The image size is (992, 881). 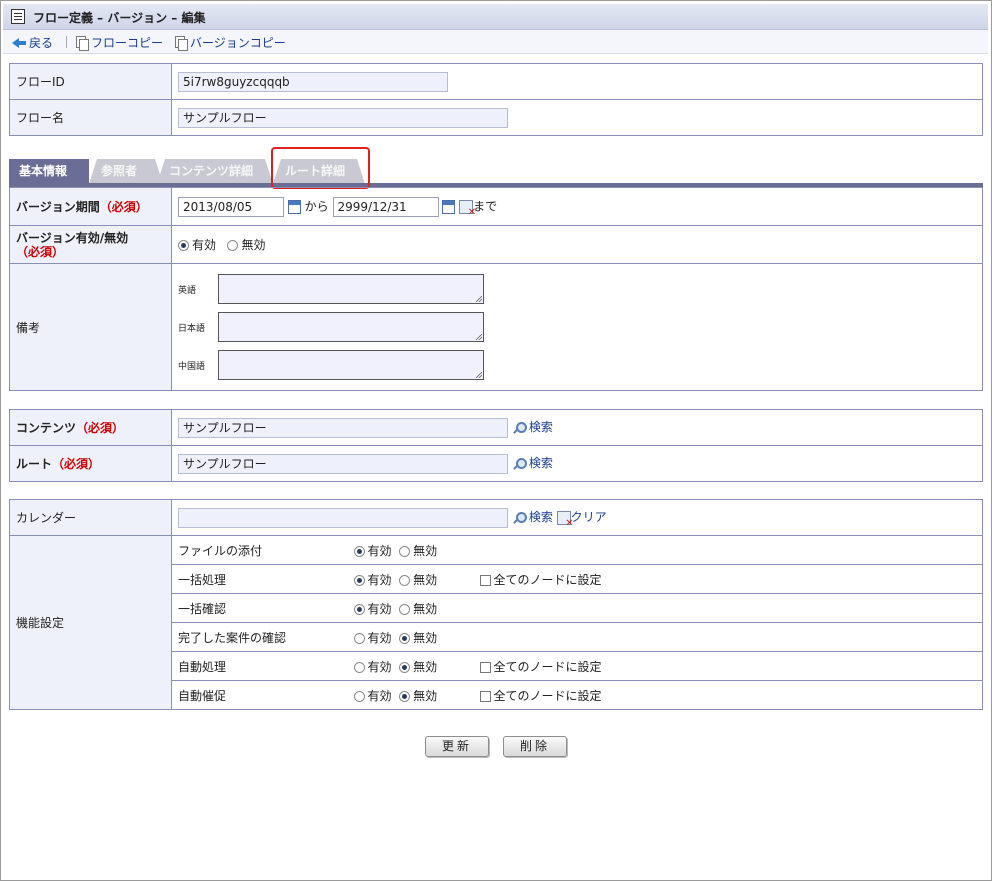 What do you see at coordinates (577, 244) in the screenshot?
I see `version-valid-cell: 有効 無効` at bounding box center [577, 244].